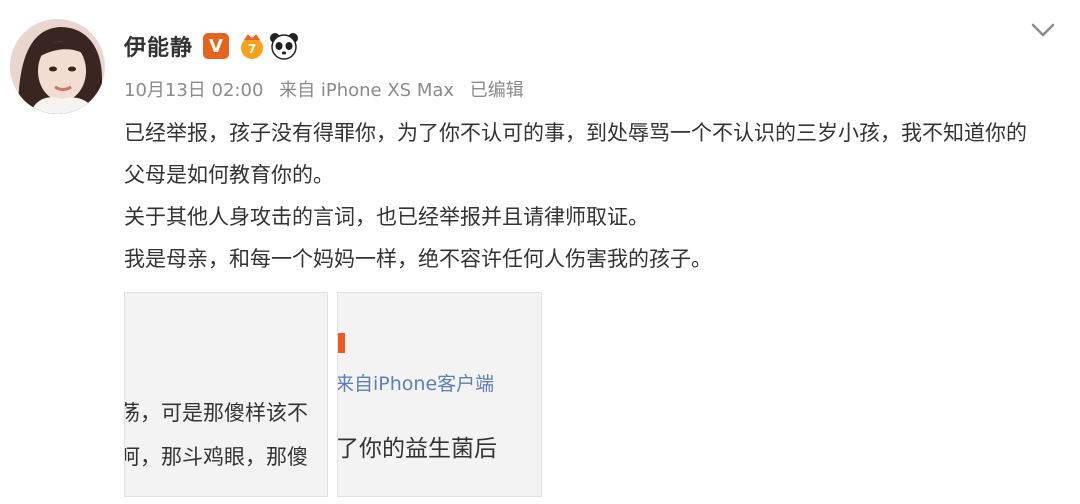 The width and height of the screenshot is (1080, 504). I want to click on chevron-down-icon, so click(1043, 30).